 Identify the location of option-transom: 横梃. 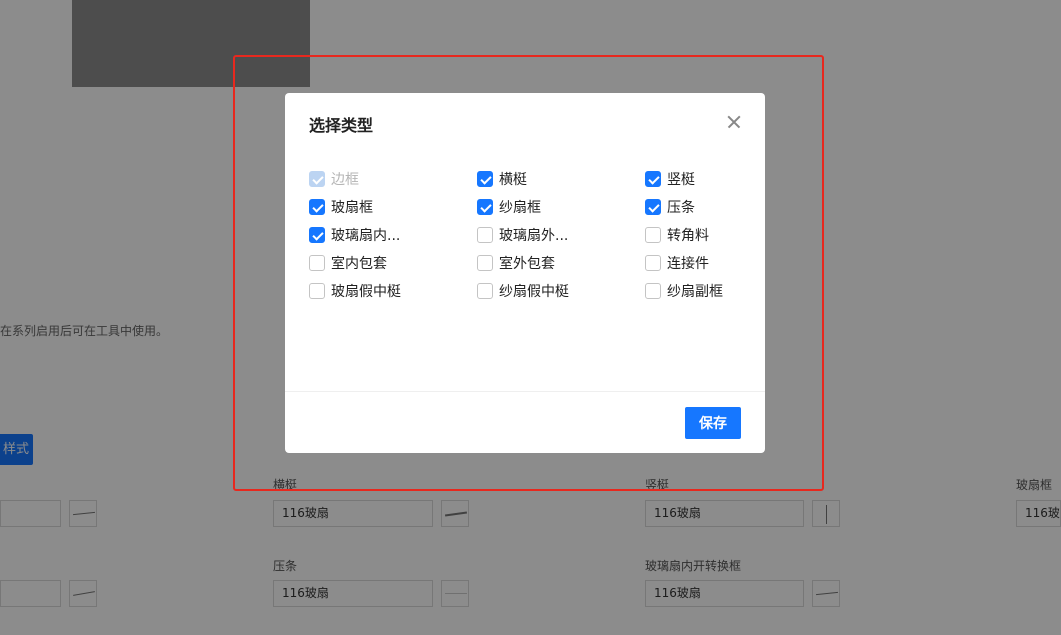
(561, 179).